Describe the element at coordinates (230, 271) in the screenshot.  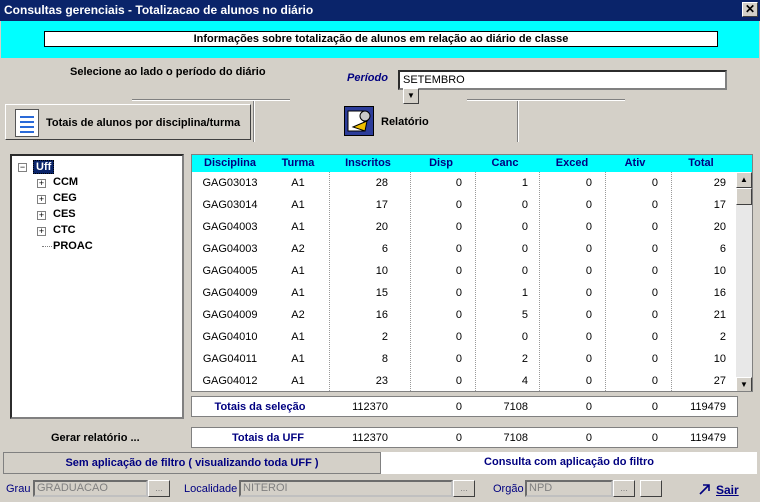
I see `table-cell: GAG04005` at that location.